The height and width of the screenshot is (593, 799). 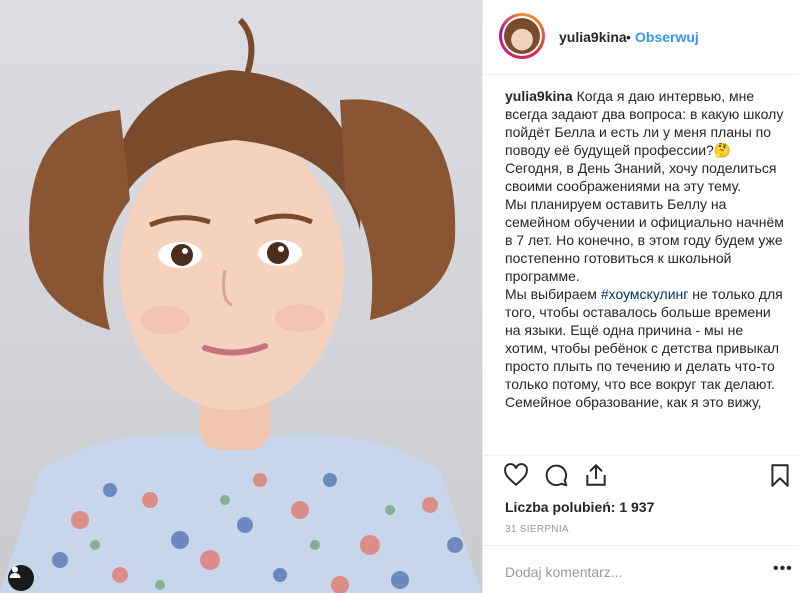 What do you see at coordinates (537, 529) in the screenshot?
I see `post-date: 31 SIERPNIA` at bounding box center [537, 529].